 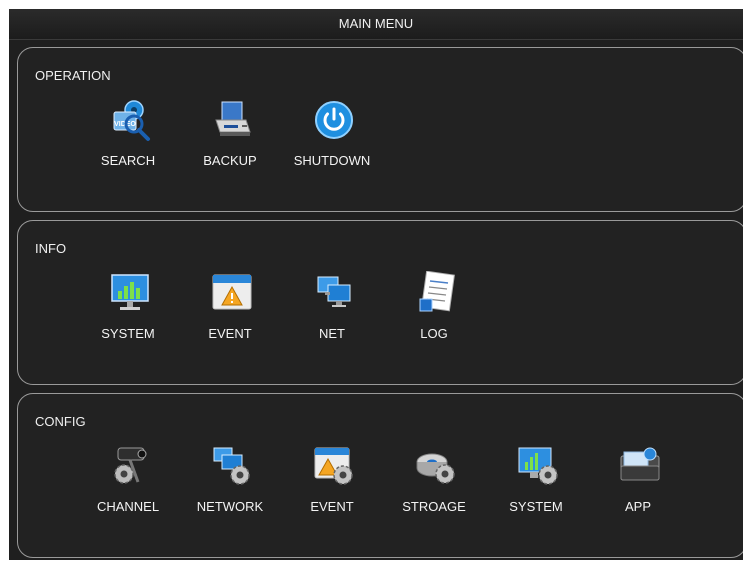 I want to click on storage-gear-icon, so click(x=436, y=466).